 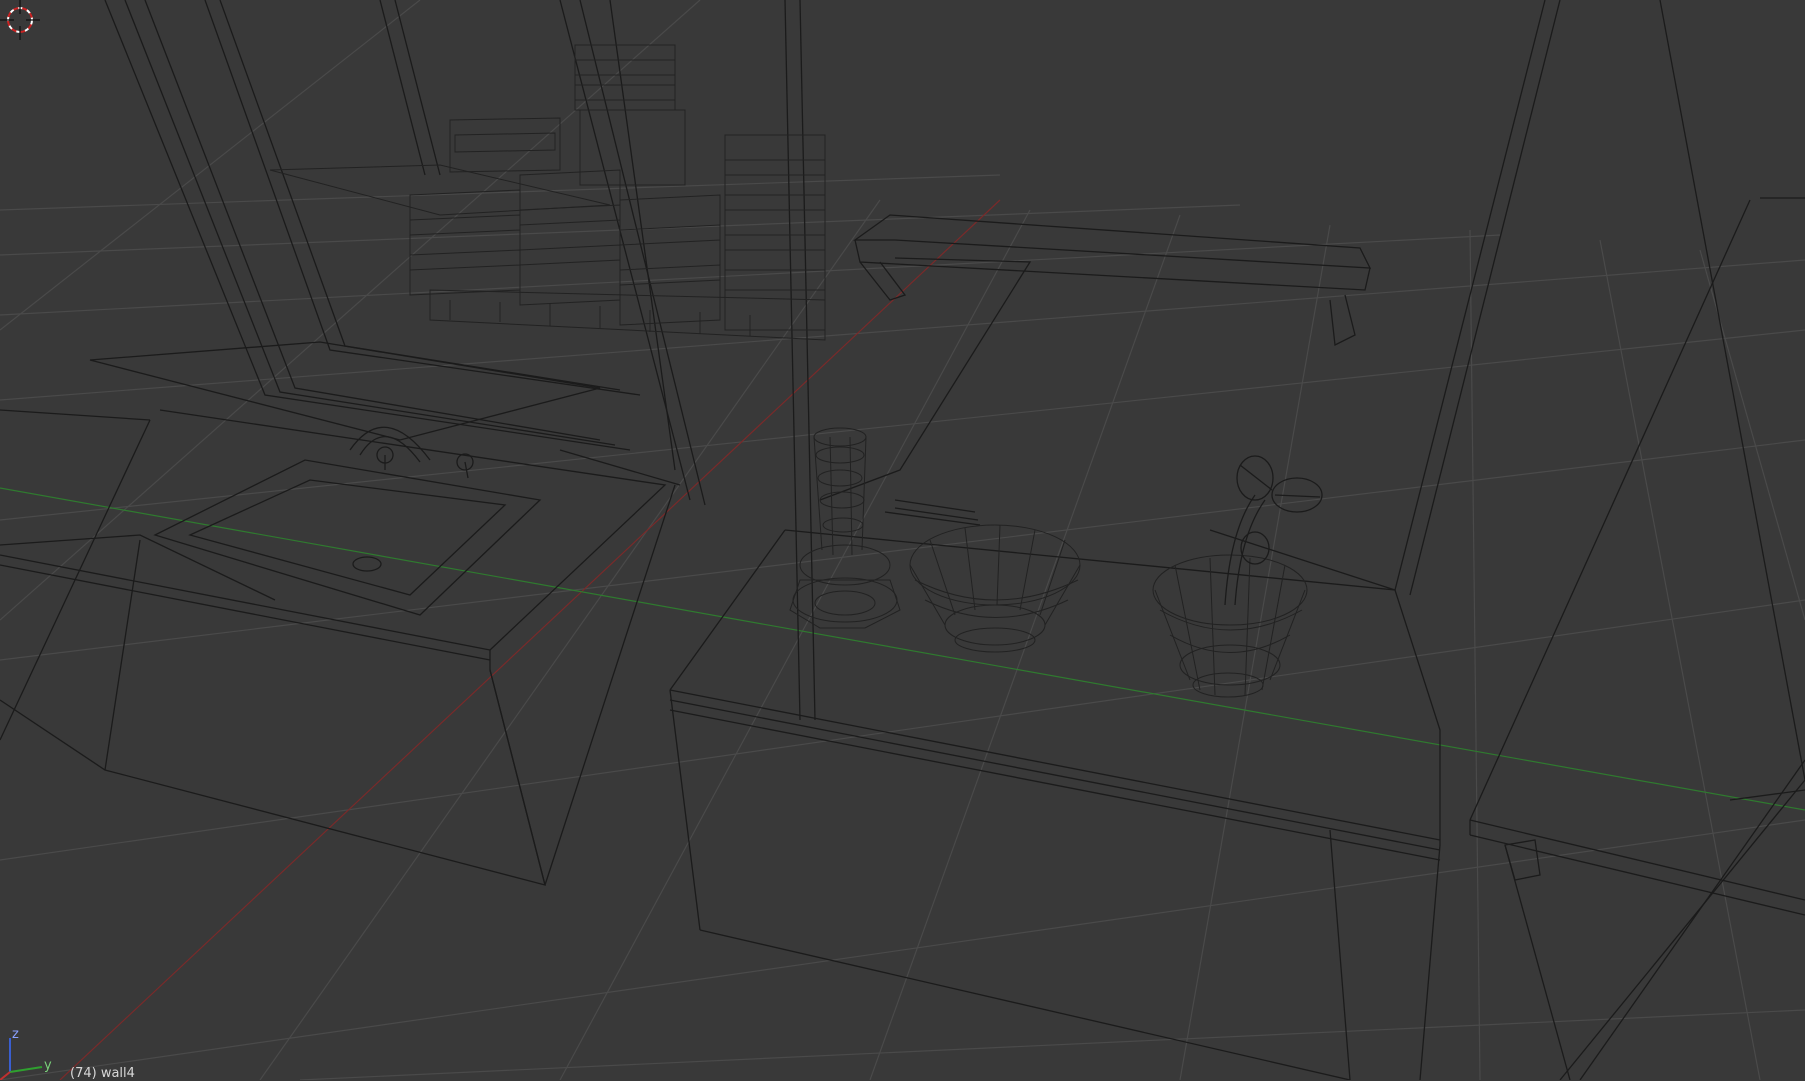 I want to click on gizmo-z-label: z, so click(x=15, y=1034).